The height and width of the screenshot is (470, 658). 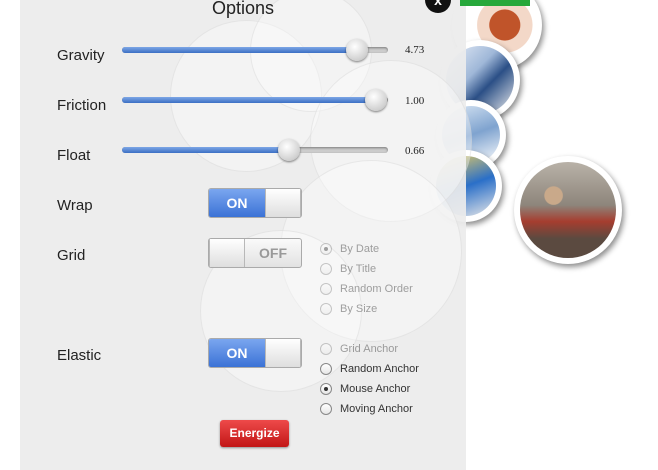 I want to click on energize-button: Energize, so click(x=254, y=433).